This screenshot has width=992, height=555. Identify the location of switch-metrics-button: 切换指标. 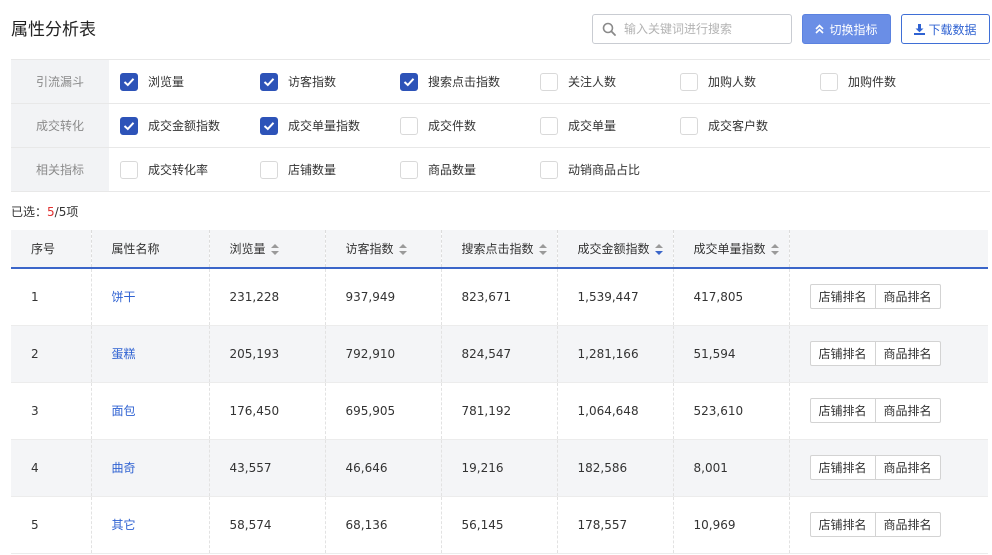
(846, 29).